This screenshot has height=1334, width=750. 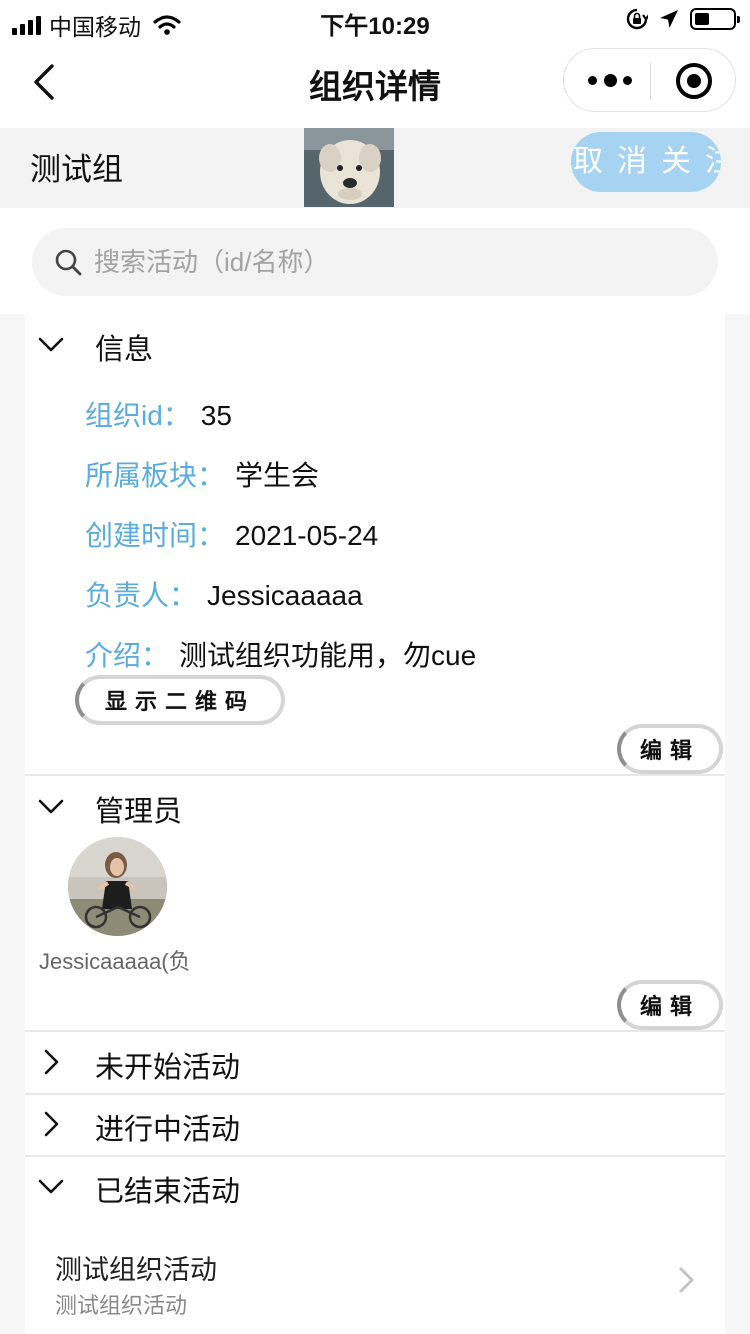 I want to click on info-row-intro: 介绍： 测试组织功能用，勿cue, so click(x=280, y=654).